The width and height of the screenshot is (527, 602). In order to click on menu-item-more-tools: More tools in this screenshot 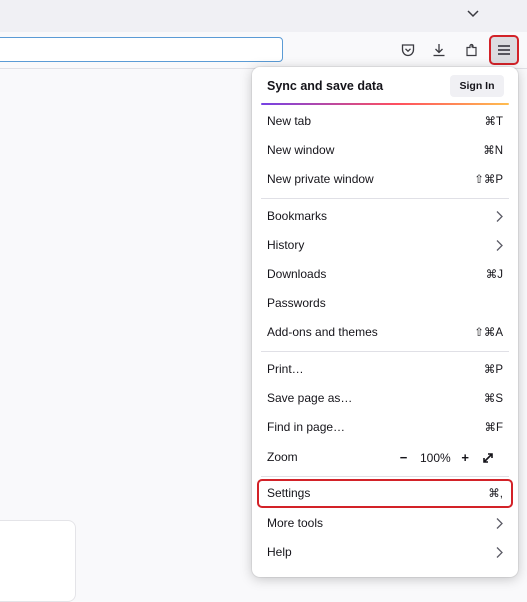, I will do `click(385, 523)`.